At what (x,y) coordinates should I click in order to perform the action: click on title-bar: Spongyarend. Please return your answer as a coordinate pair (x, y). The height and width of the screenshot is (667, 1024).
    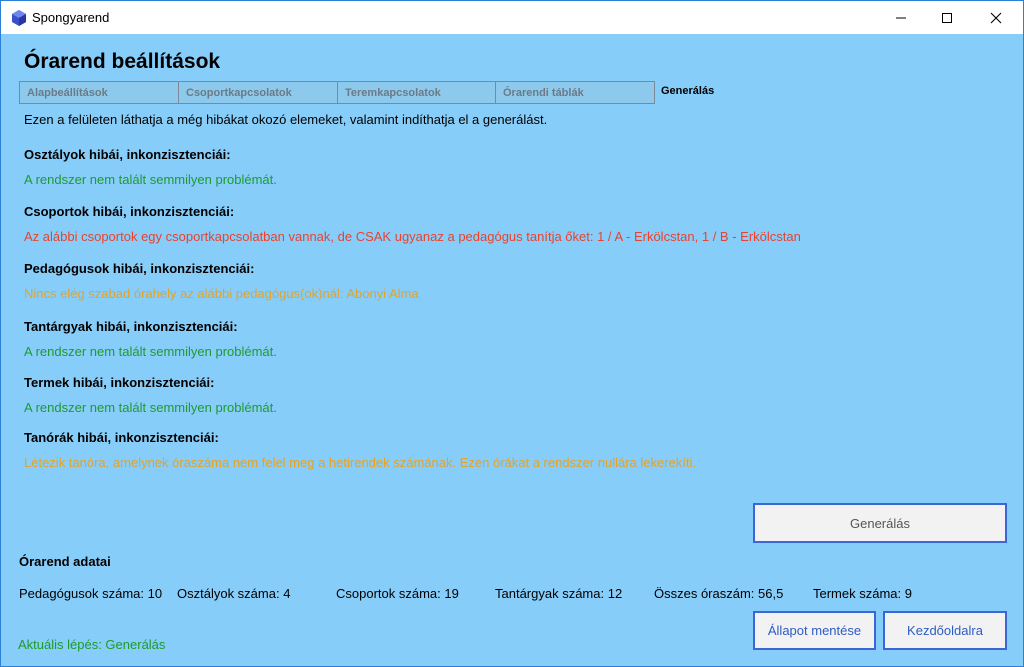
    Looking at the image, I should click on (512, 17).